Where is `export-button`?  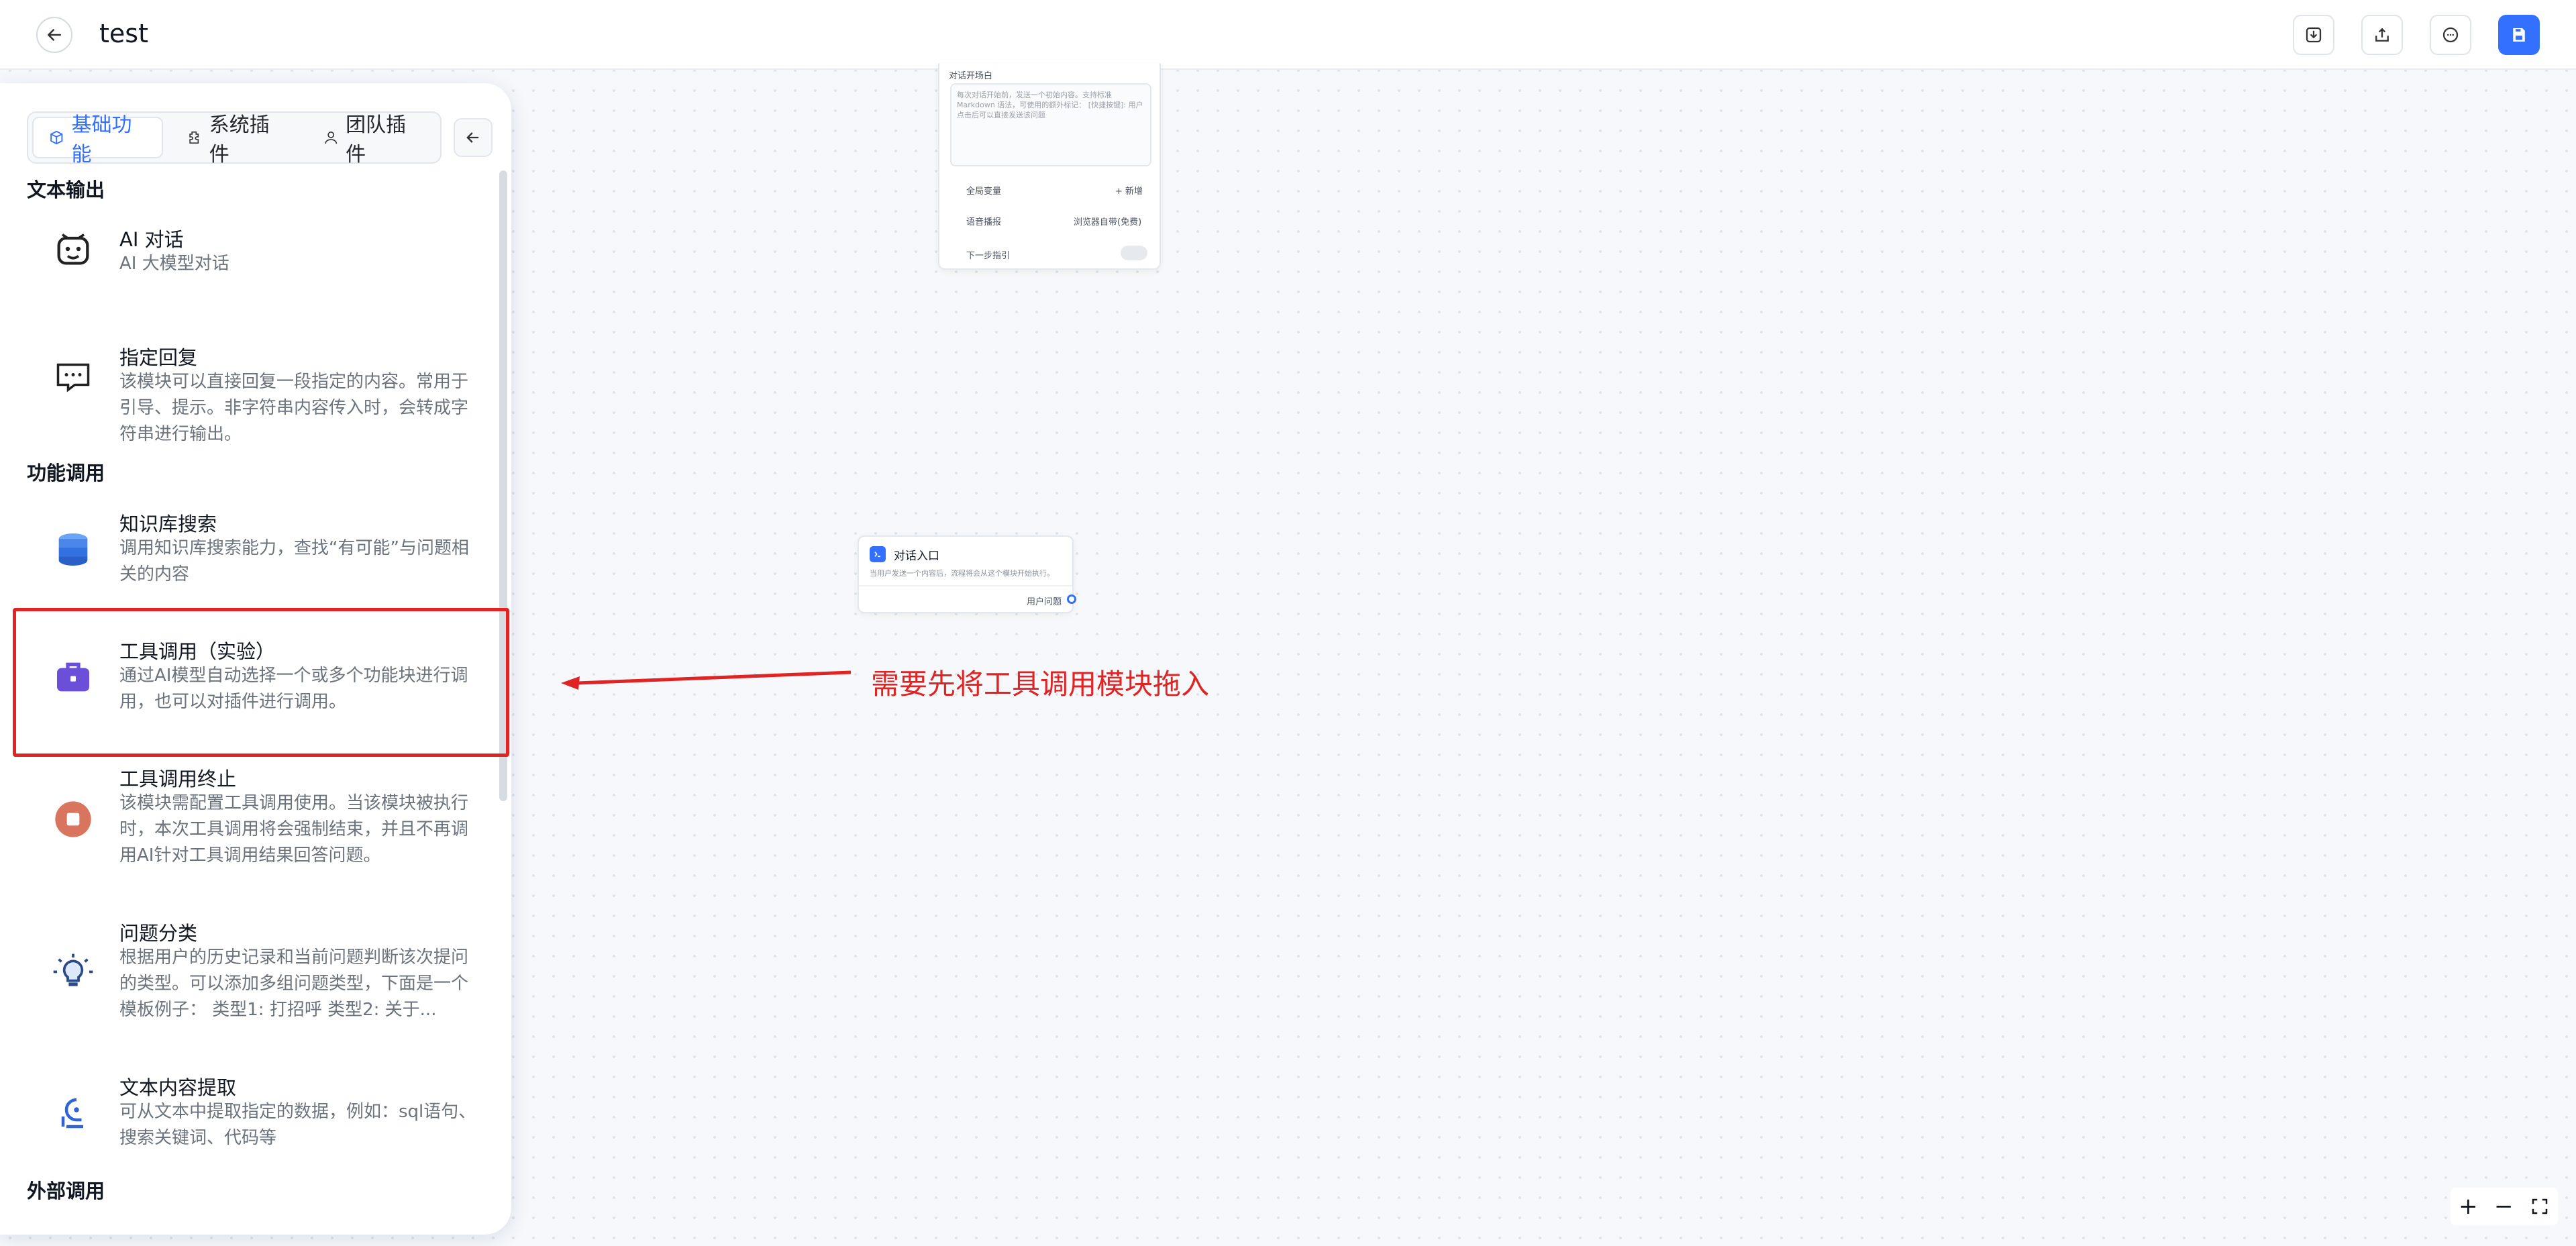
export-button is located at coordinates (2382, 35).